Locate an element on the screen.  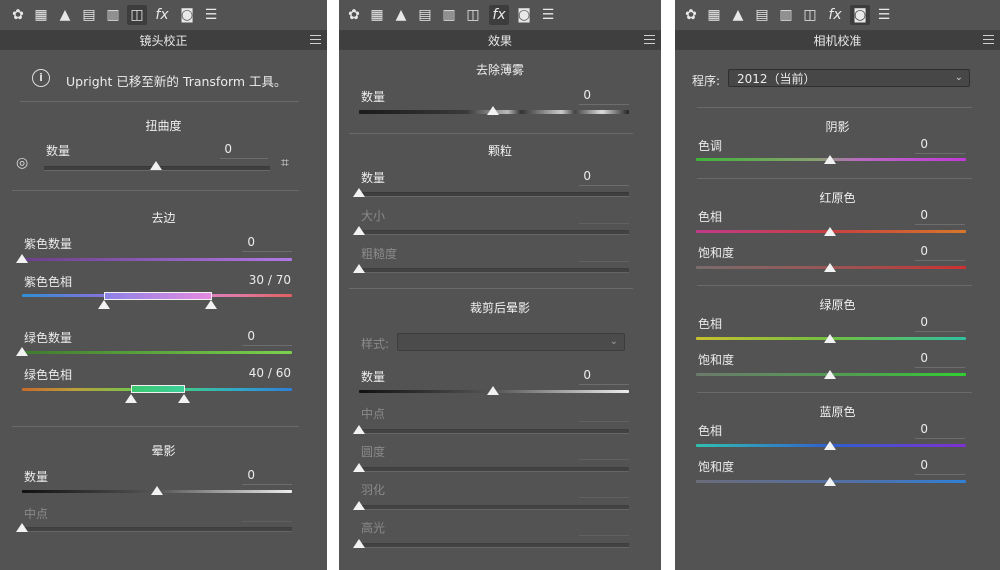
green-amount-slider-track is located at coordinates (157, 352).